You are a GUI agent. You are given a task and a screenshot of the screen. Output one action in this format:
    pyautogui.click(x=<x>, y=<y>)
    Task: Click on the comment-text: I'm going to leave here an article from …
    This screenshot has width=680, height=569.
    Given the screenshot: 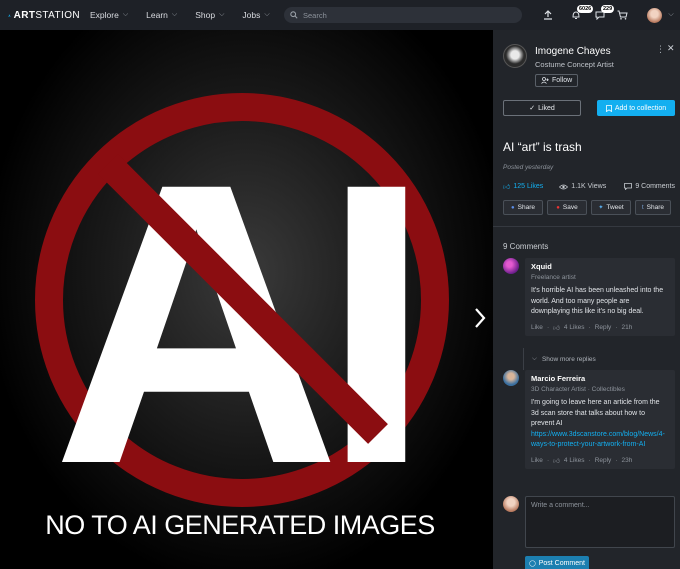 What is the action you would take?
    pyautogui.click(x=598, y=424)
    